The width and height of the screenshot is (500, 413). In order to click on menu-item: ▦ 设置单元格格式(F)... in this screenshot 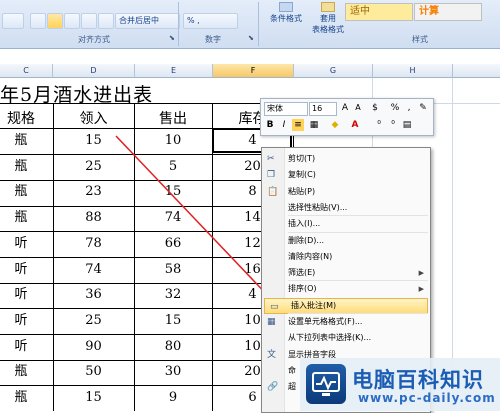, I will do `click(346, 322)`.